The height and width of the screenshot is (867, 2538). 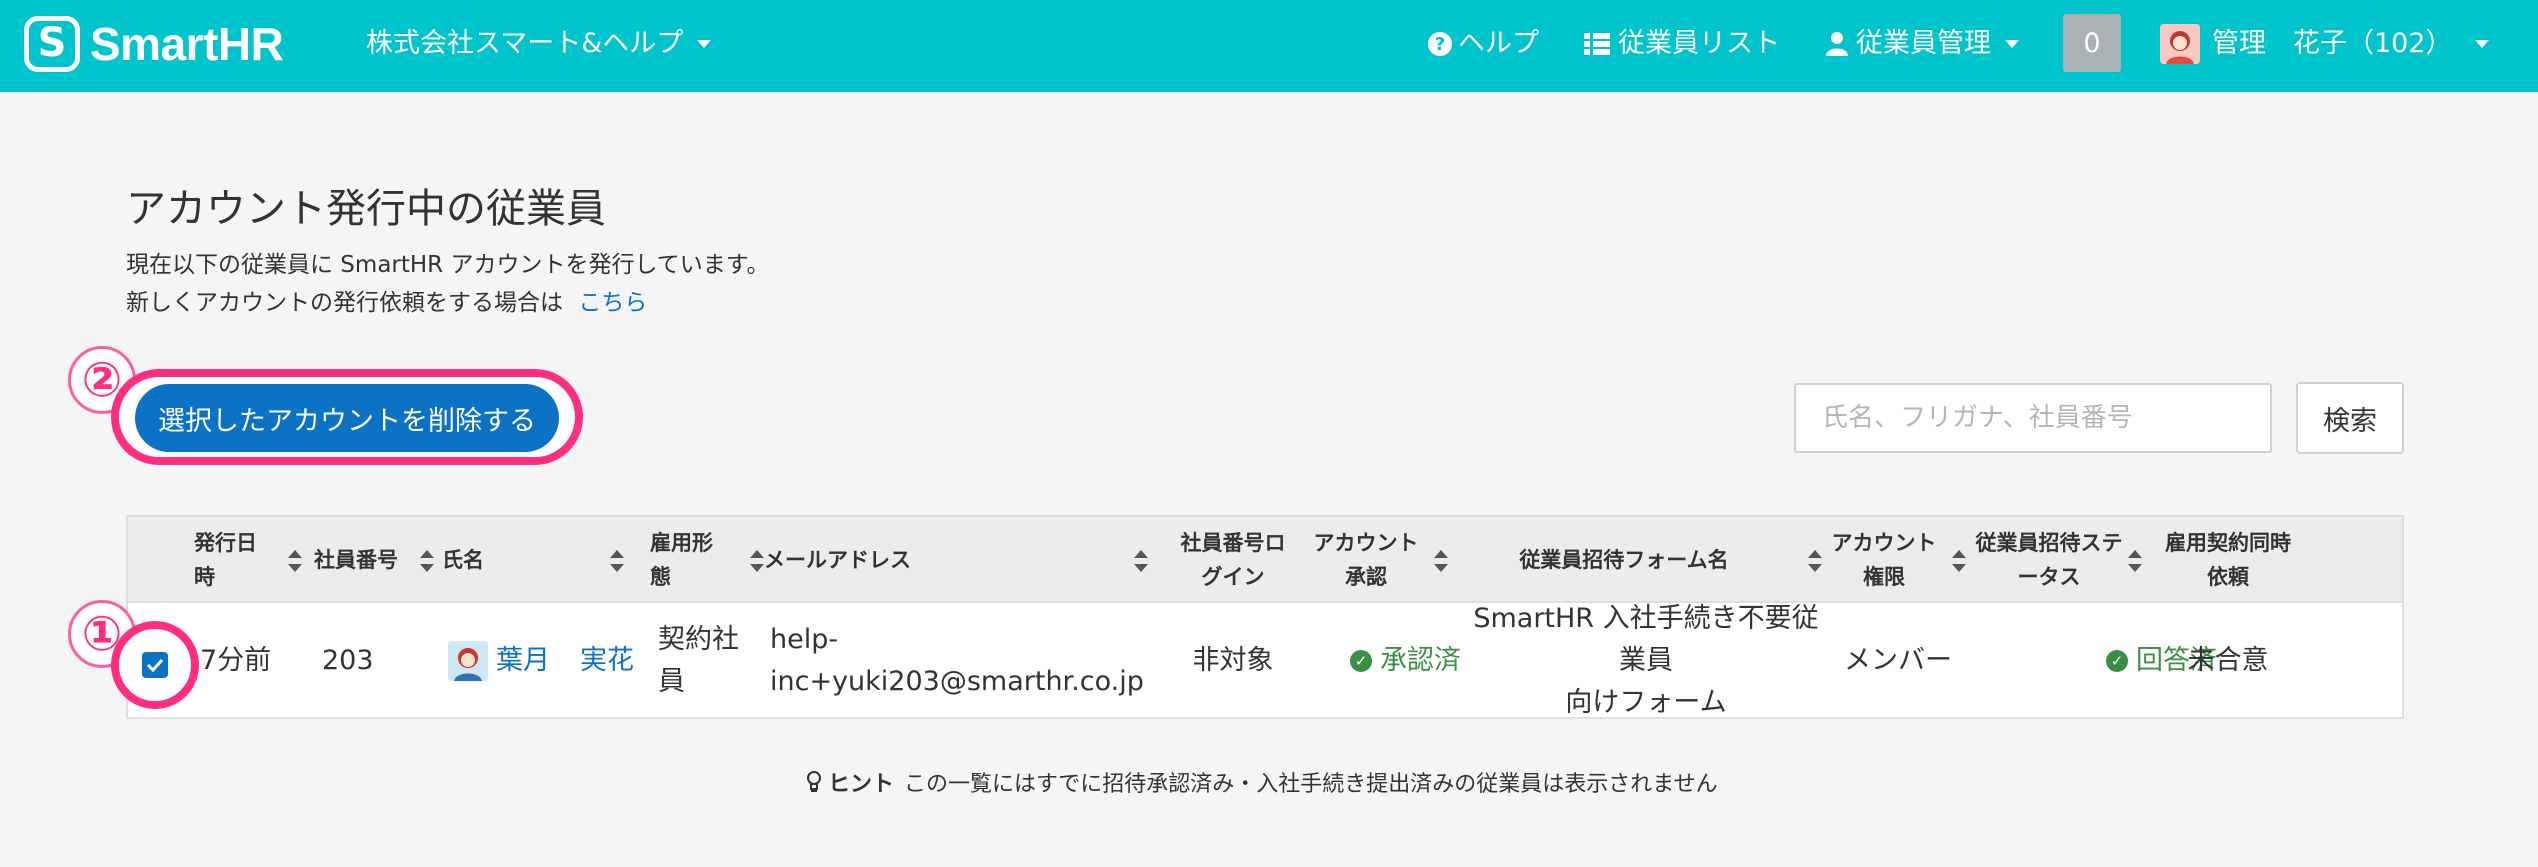 I want to click on col-issued-at: 発行日時, so click(x=249, y=560).